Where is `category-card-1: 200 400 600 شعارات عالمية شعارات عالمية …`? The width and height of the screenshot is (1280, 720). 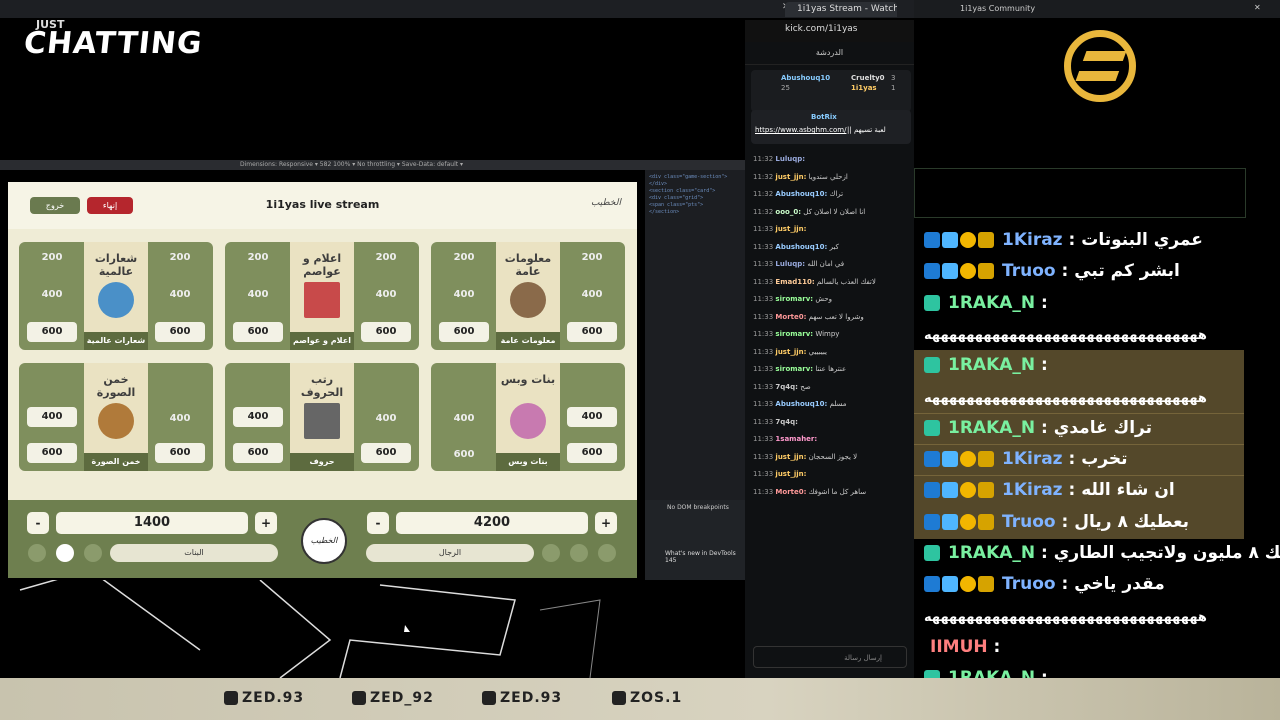
category-card-1: 200 400 600 شعارات عالمية شعارات عالمية … is located at coordinates (116, 296).